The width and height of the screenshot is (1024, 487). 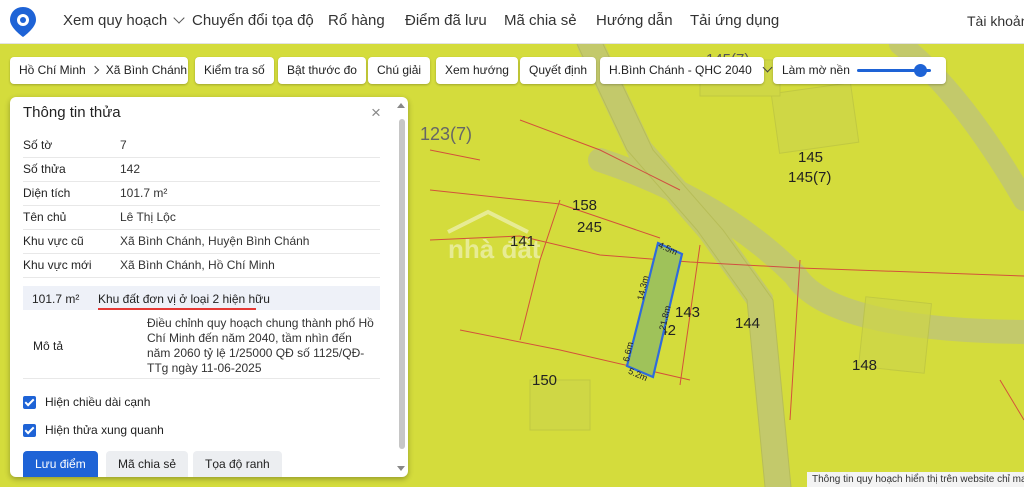 I want to click on nav-convert-coords: Chuyển đổi tọa độ, so click(x=253, y=22).